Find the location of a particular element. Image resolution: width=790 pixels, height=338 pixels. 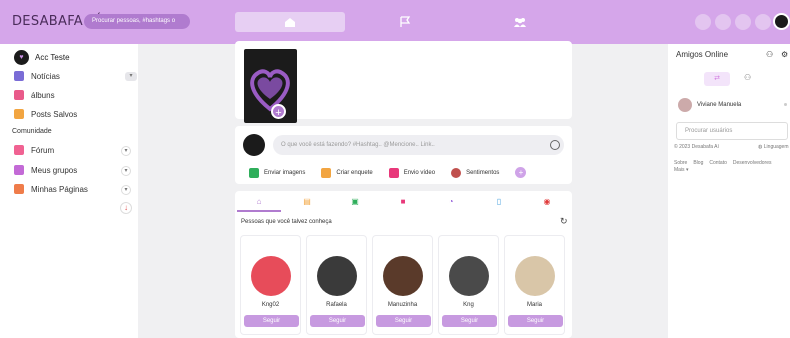

tab-videos: ■ is located at coordinates (403, 201).